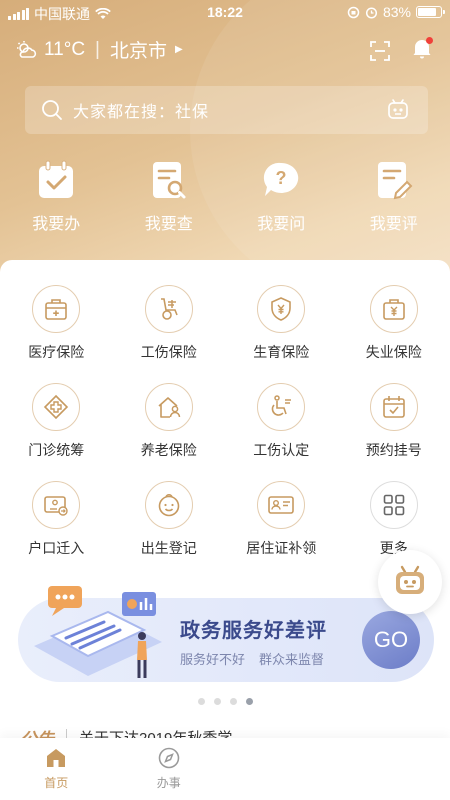 The width and height of the screenshot is (450, 800). What do you see at coordinates (52, 110) in the screenshot?
I see `search-icon` at bounding box center [52, 110].